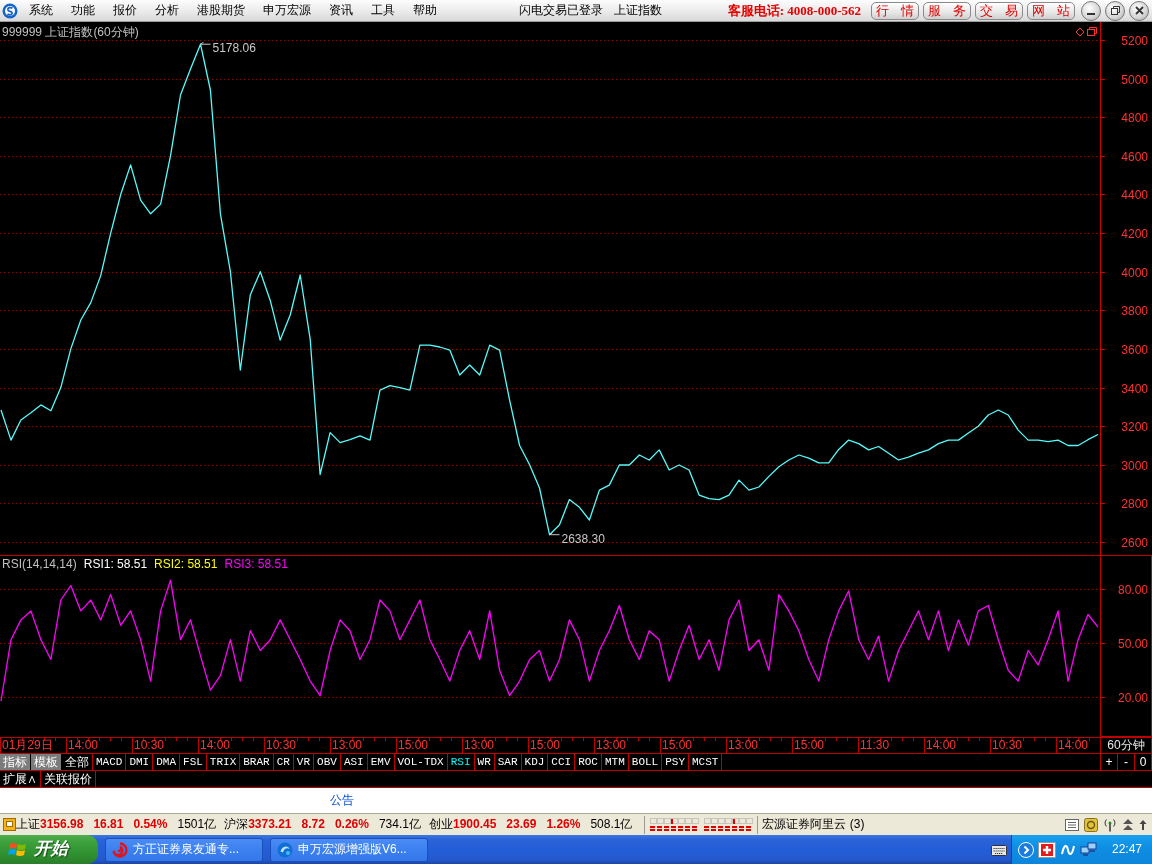 The image size is (1152, 864). Describe the element at coordinates (62, 824) in the screenshot. I see `index-value: 3156.98` at that location.